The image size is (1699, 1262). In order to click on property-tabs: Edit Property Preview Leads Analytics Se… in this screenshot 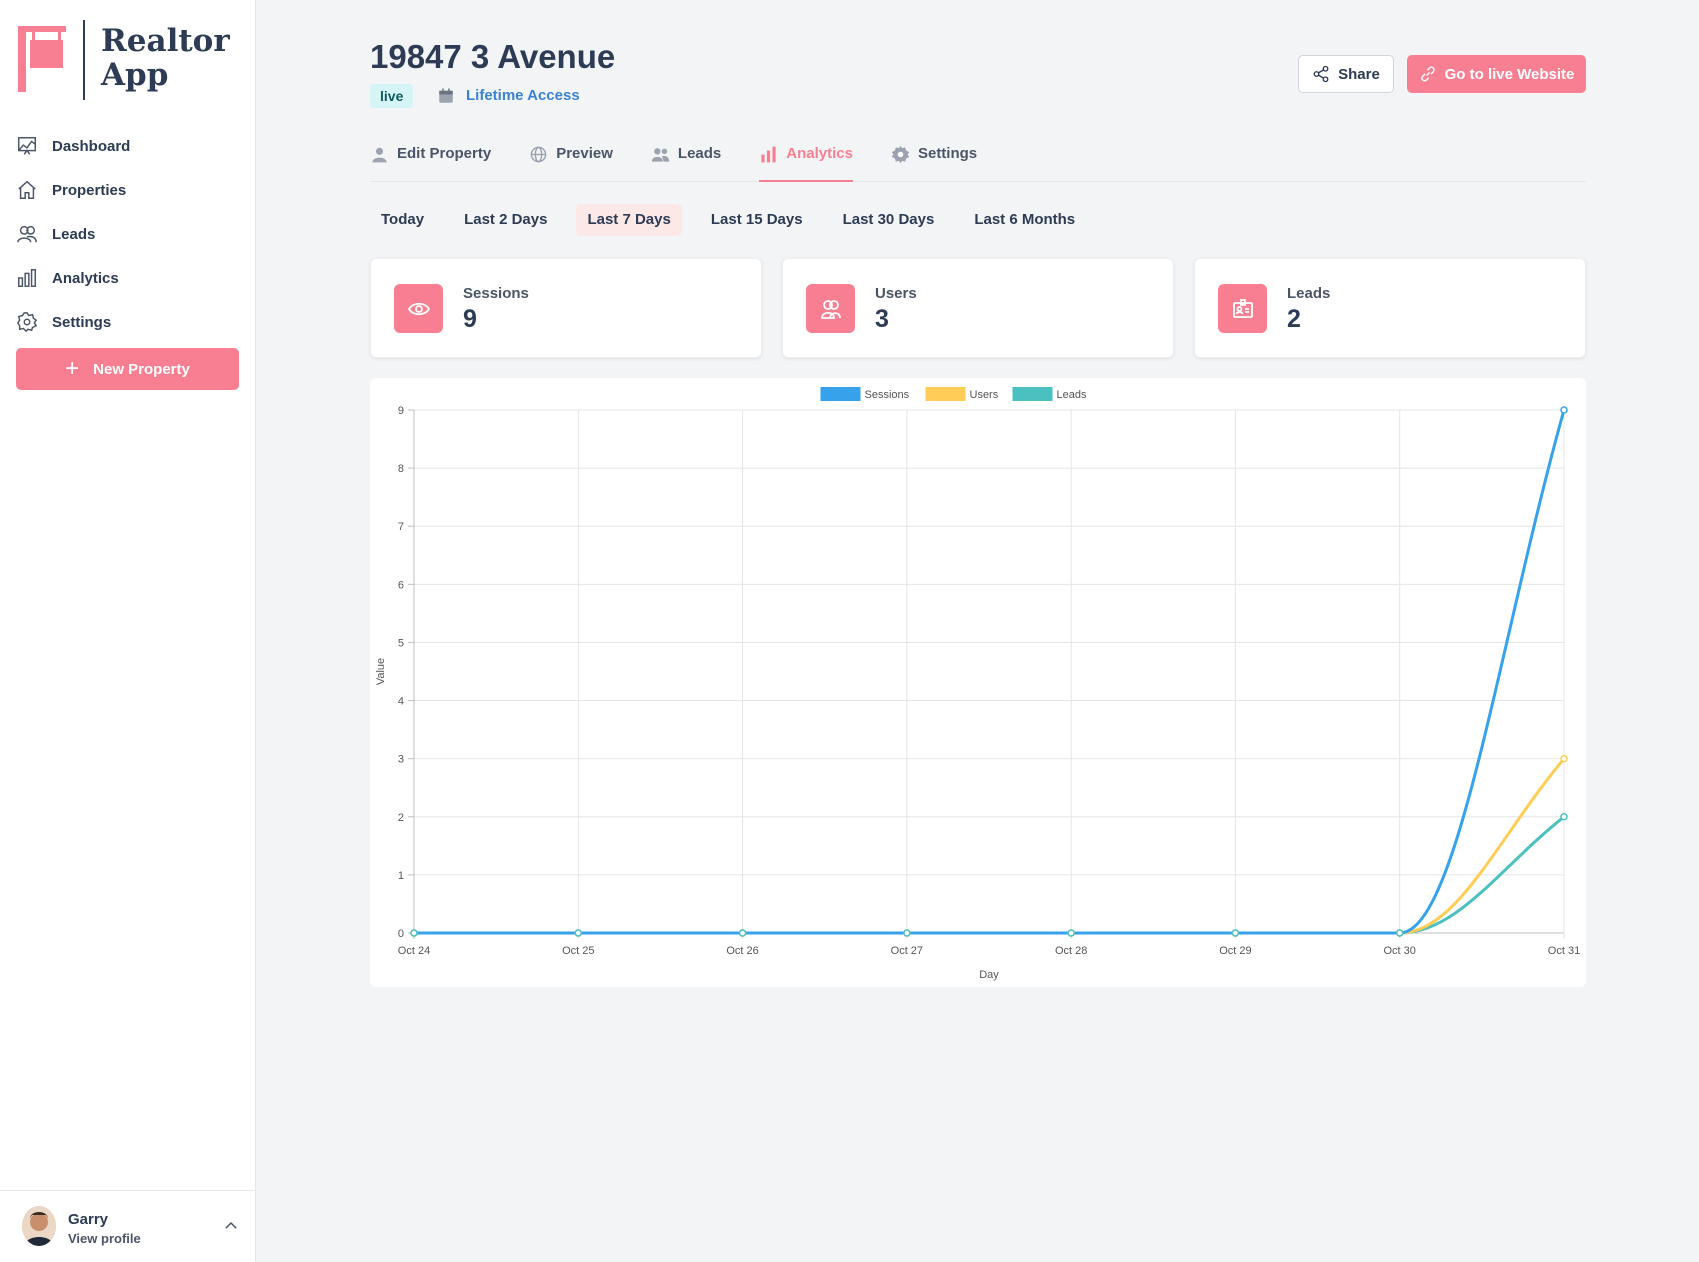, I will do `click(978, 161)`.